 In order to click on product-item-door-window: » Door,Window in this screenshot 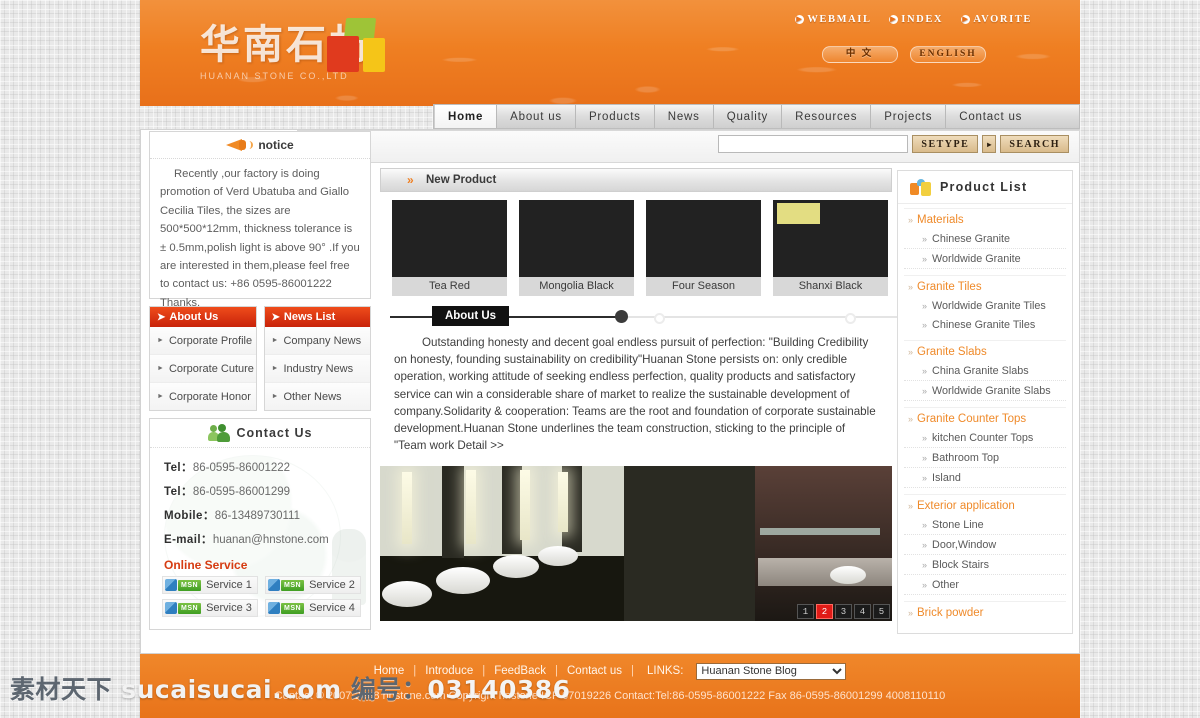, I will do `click(985, 545)`.